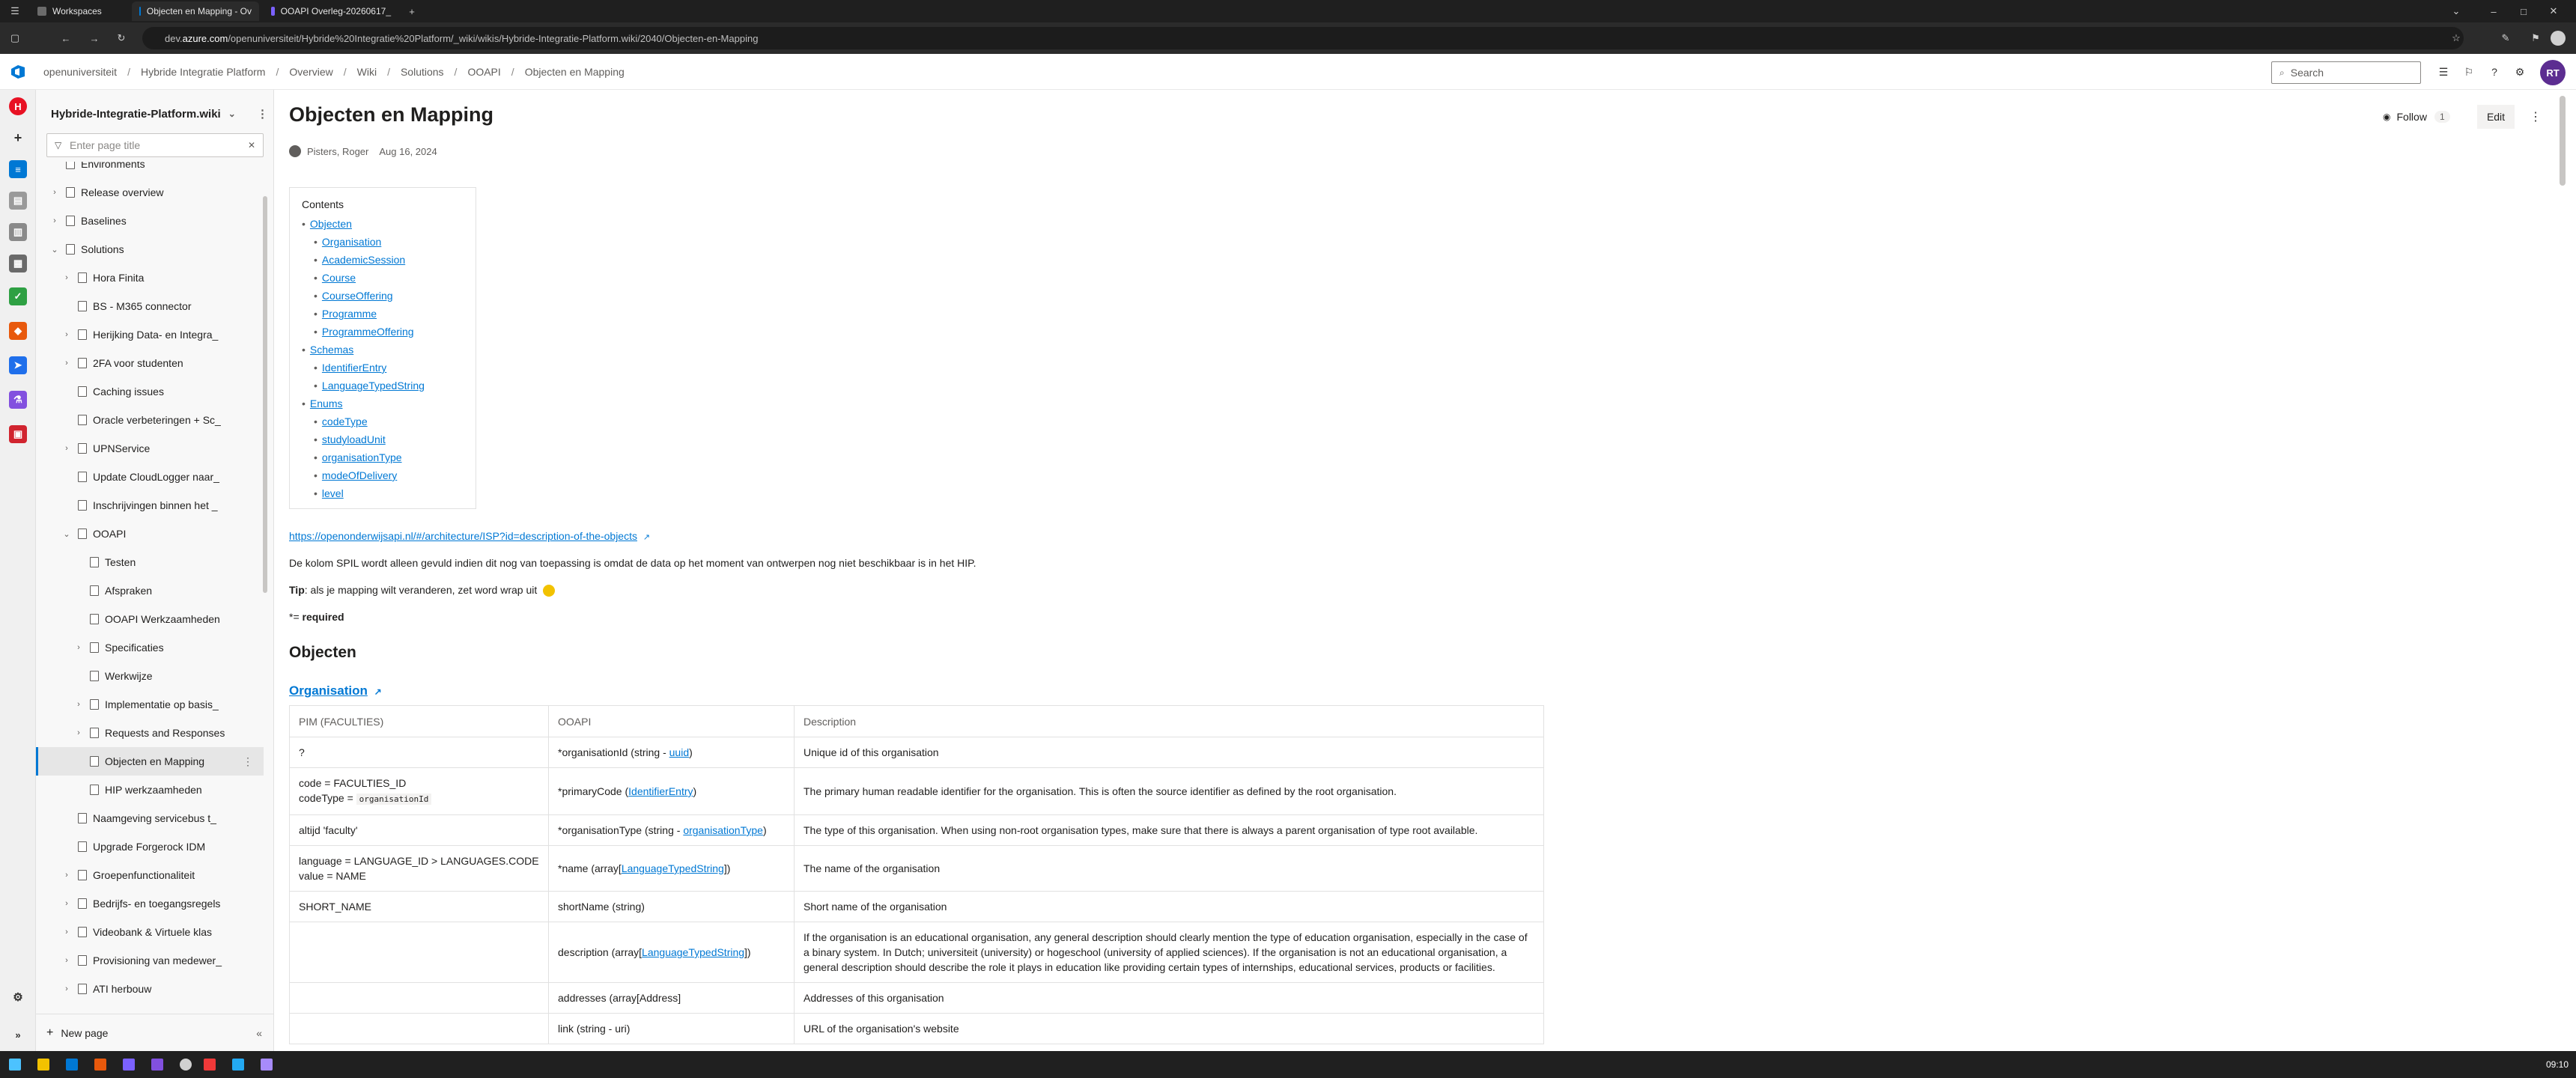 The height and width of the screenshot is (1078, 2576). Describe the element at coordinates (660, 791) in the screenshot. I see `cell-ooapi-link: IdentifierEntry` at that location.